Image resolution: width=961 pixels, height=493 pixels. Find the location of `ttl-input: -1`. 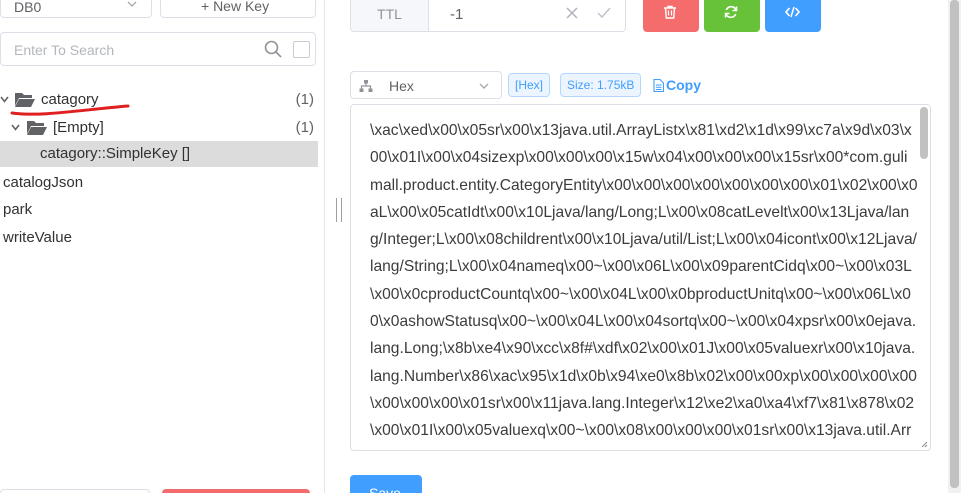

ttl-input: -1 is located at coordinates (456, 14).